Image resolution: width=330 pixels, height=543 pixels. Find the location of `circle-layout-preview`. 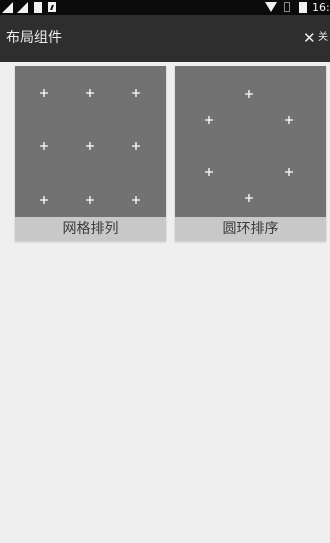

circle-layout-preview is located at coordinates (250, 141).